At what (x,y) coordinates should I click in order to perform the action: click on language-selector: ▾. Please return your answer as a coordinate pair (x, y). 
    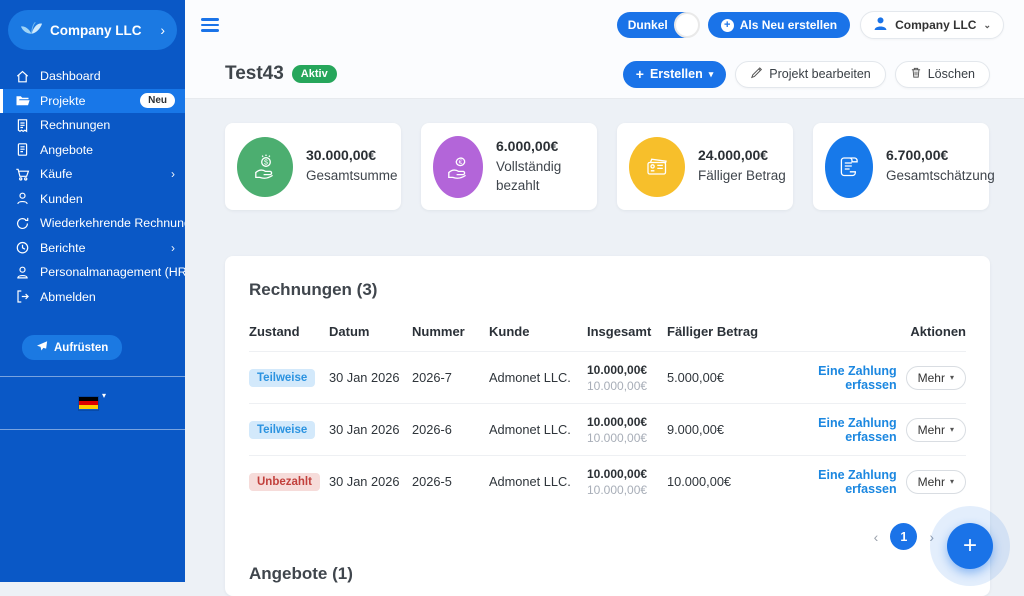
    Looking at the image, I should click on (92, 403).